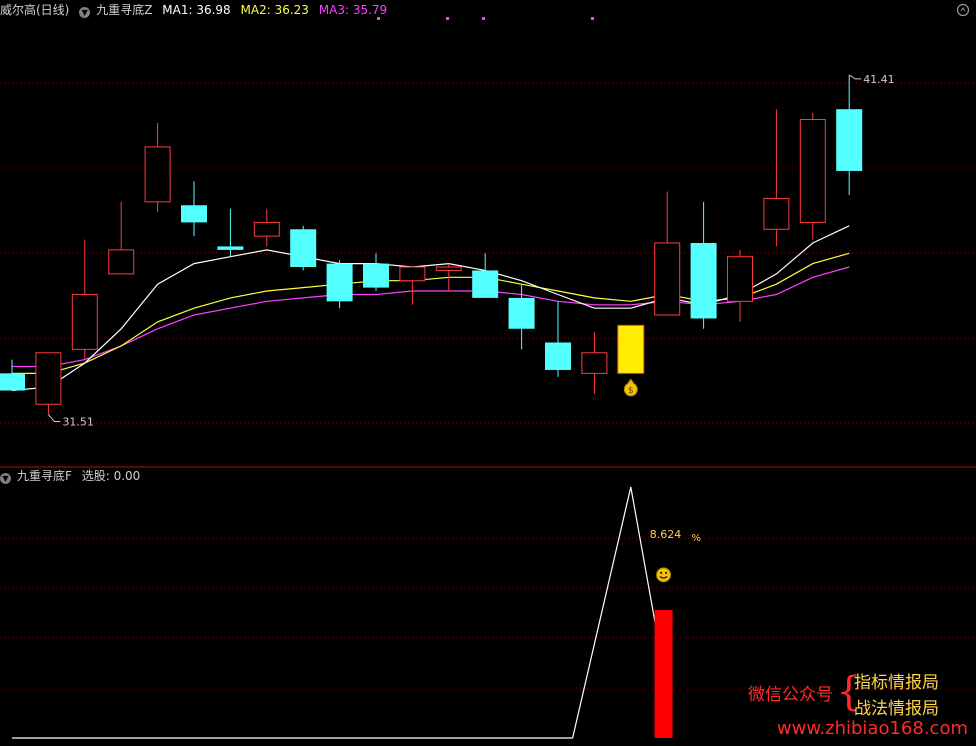 The width and height of the screenshot is (976, 746). Describe the element at coordinates (666, 534) in the screenshot. I see `pct-label: 8.624` at that location.